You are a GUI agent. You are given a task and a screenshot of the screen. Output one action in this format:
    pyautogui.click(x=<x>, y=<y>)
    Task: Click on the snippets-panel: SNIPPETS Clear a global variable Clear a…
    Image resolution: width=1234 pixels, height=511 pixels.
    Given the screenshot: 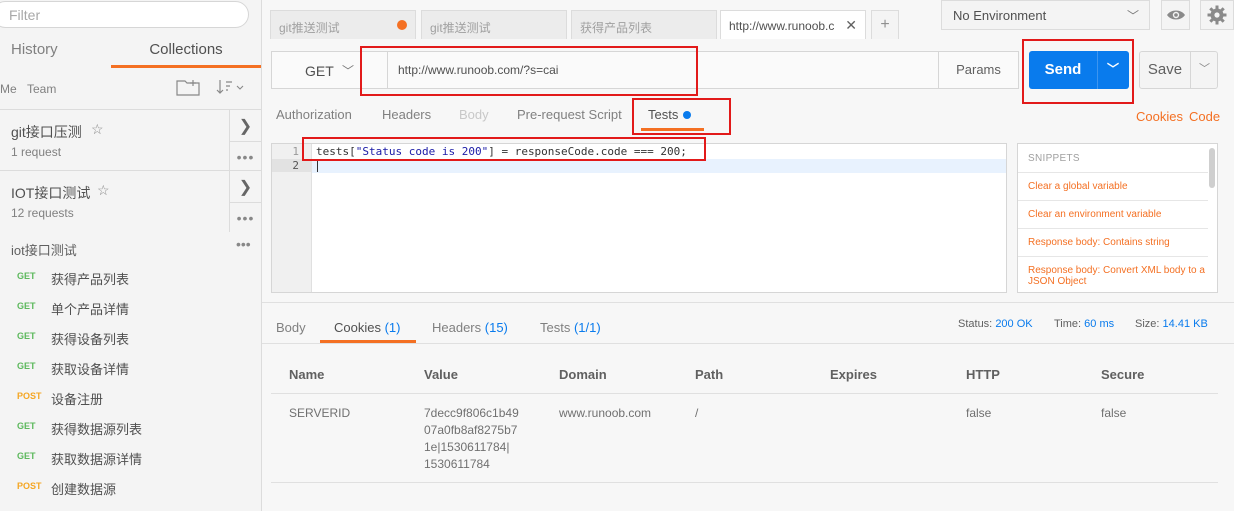 What is the action you would take?
    pyautogui.click(x=1117, y=218)
    